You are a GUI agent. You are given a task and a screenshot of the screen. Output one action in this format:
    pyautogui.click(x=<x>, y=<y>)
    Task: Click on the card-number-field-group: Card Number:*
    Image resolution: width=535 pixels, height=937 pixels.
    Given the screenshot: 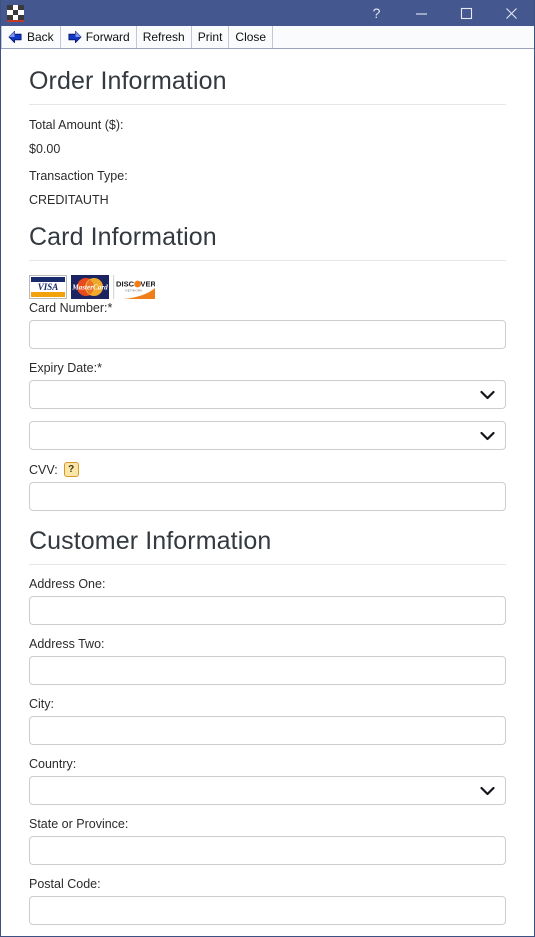 What is the action you would take?
    pyautogui.click(x=267, y=325)
    